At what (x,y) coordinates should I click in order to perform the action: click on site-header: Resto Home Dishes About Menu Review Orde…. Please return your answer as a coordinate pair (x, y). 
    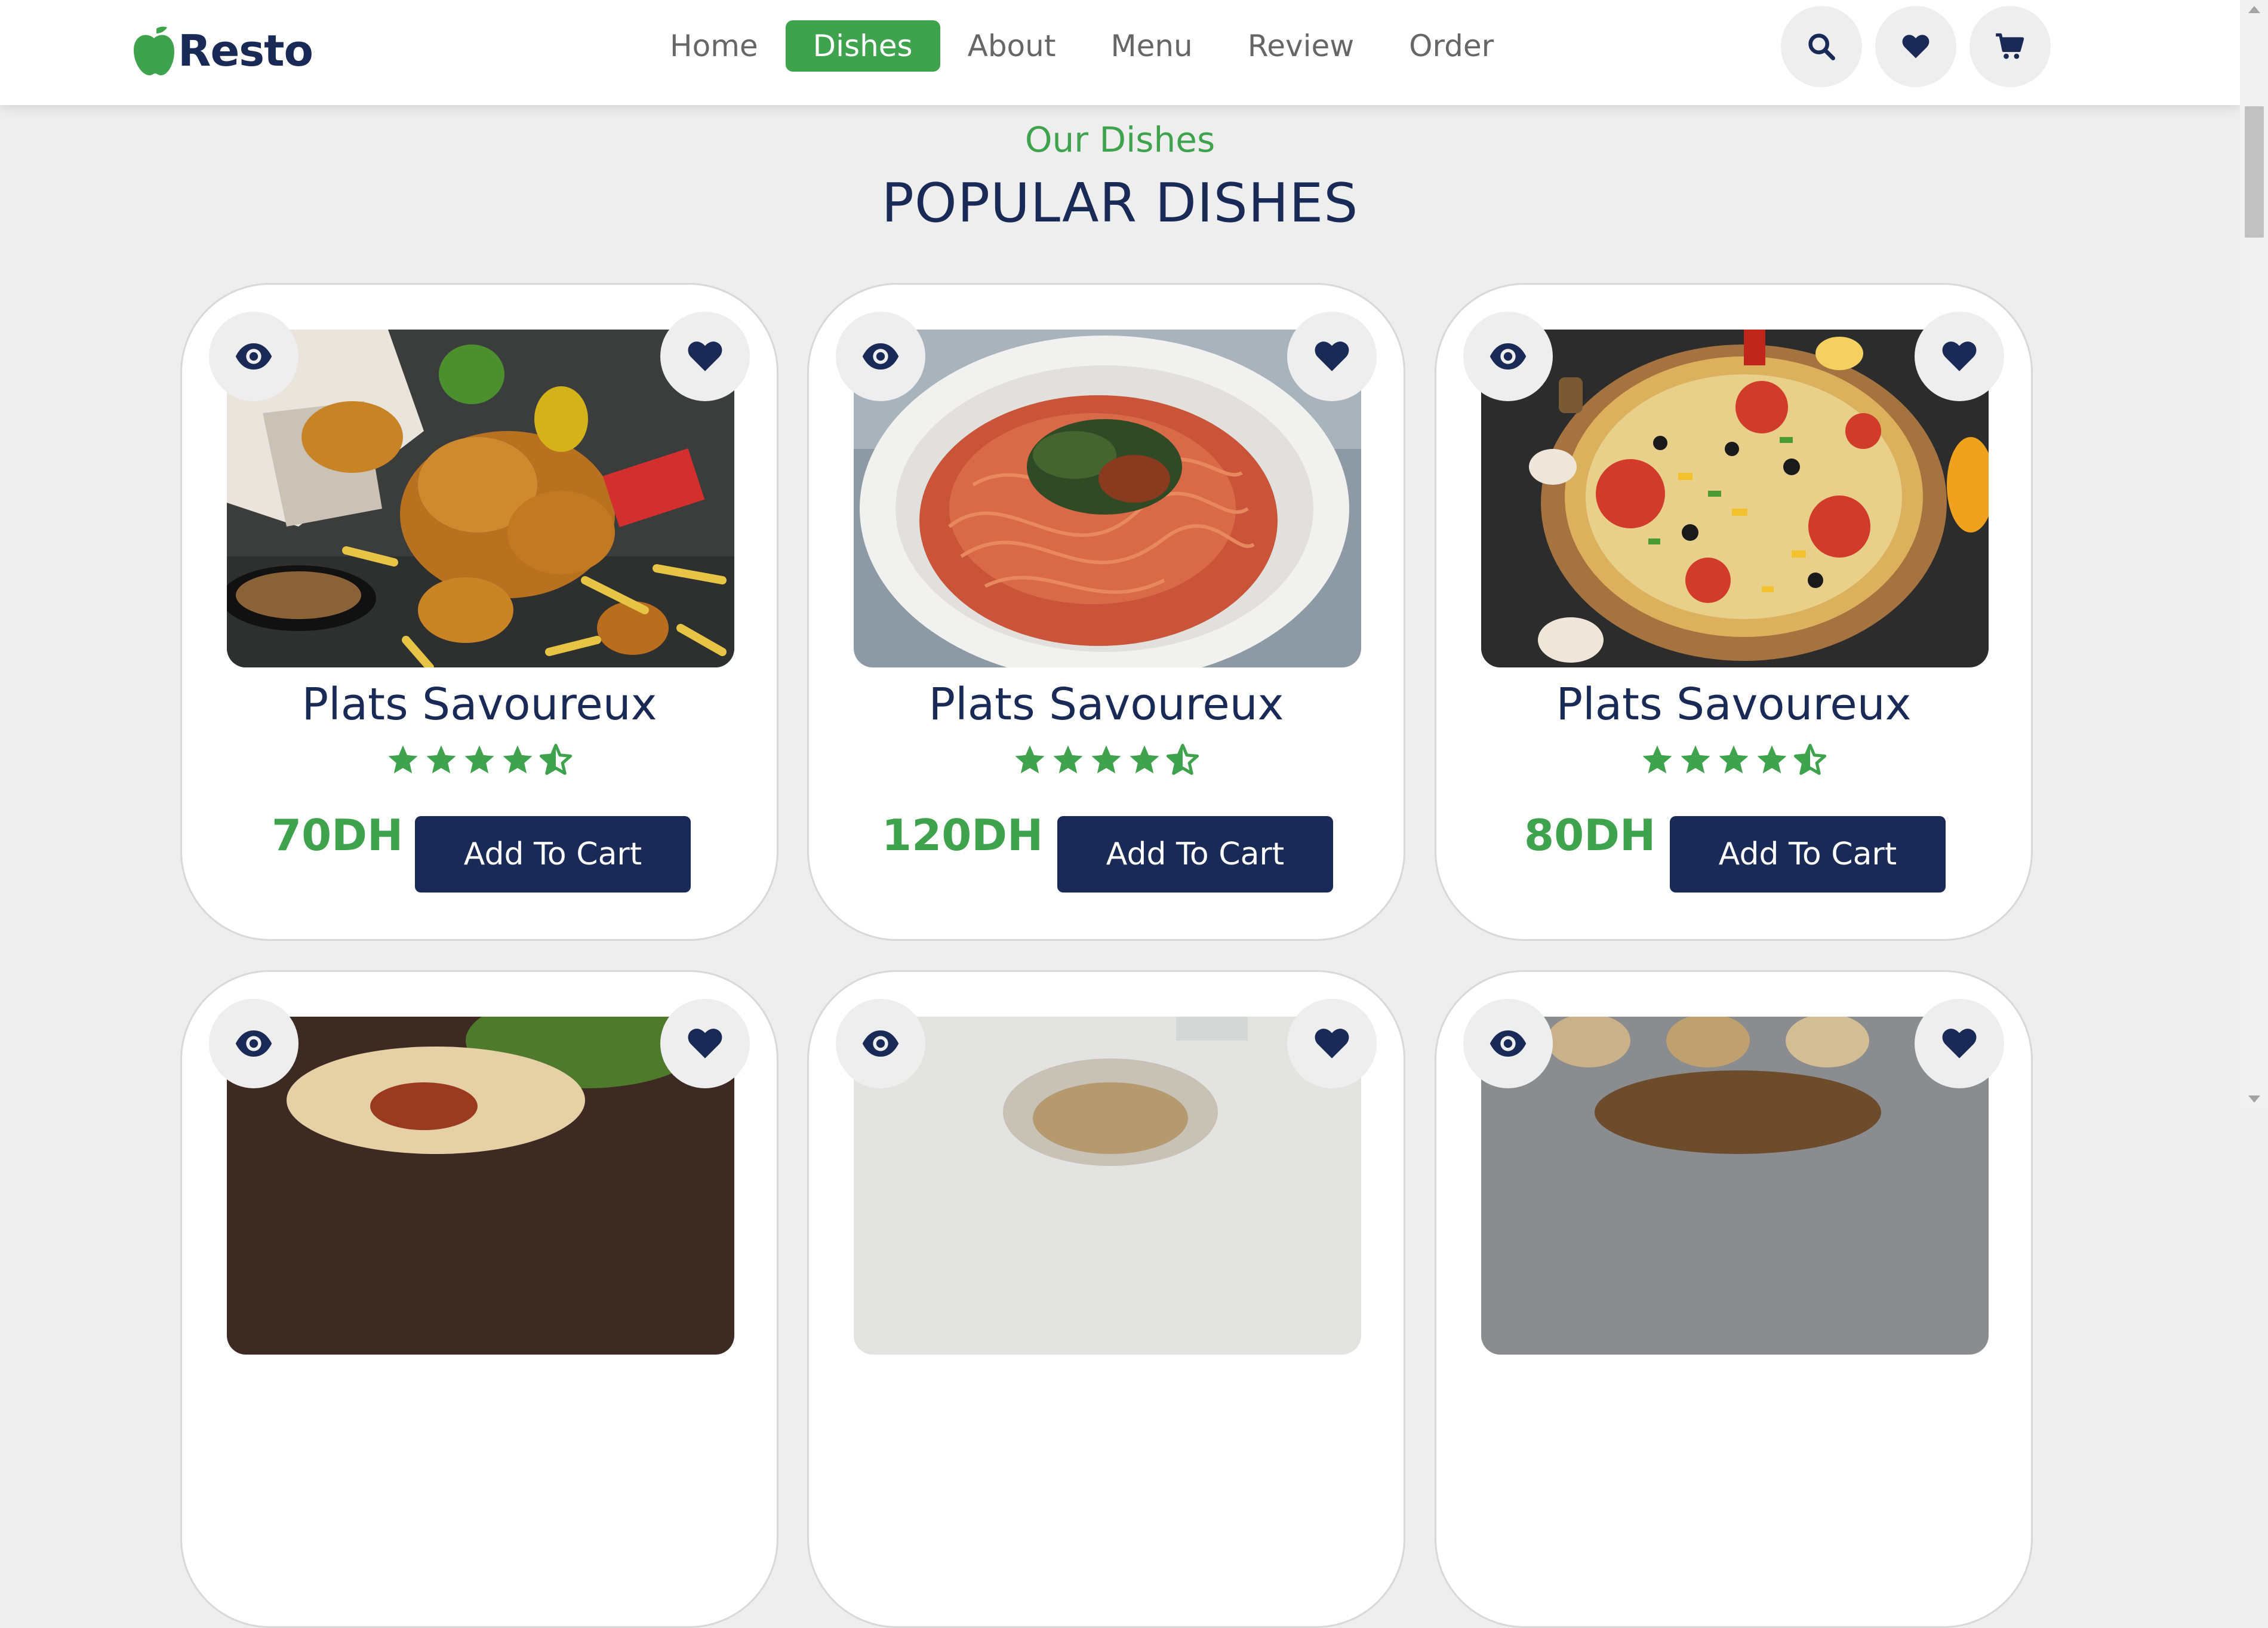
    Looking at the image, I should click on (1120, 52).